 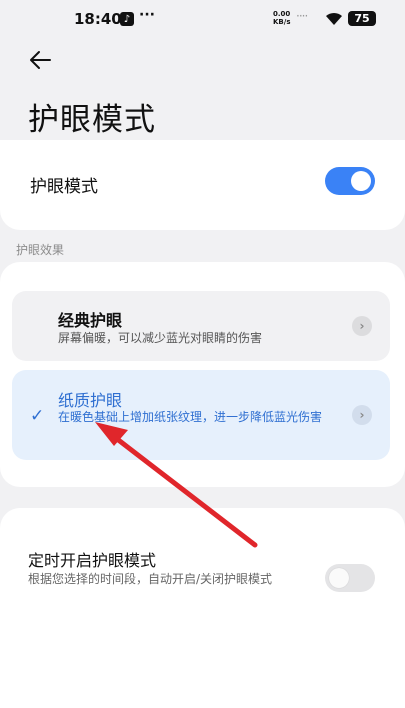 What do you see at coordinates (127, 19) in the screenshot?
I see `tiktok-notification-icon: ♪` at bounding box center [127, 19].